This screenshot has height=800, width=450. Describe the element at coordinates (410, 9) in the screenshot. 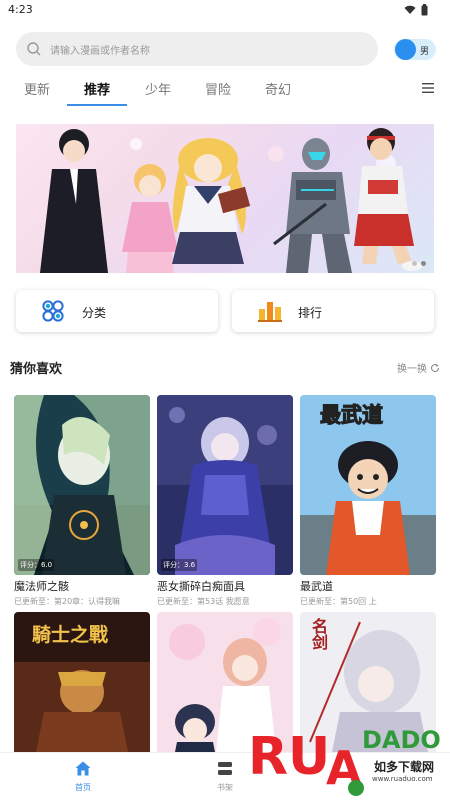

I see `wifi-icon` at that location.